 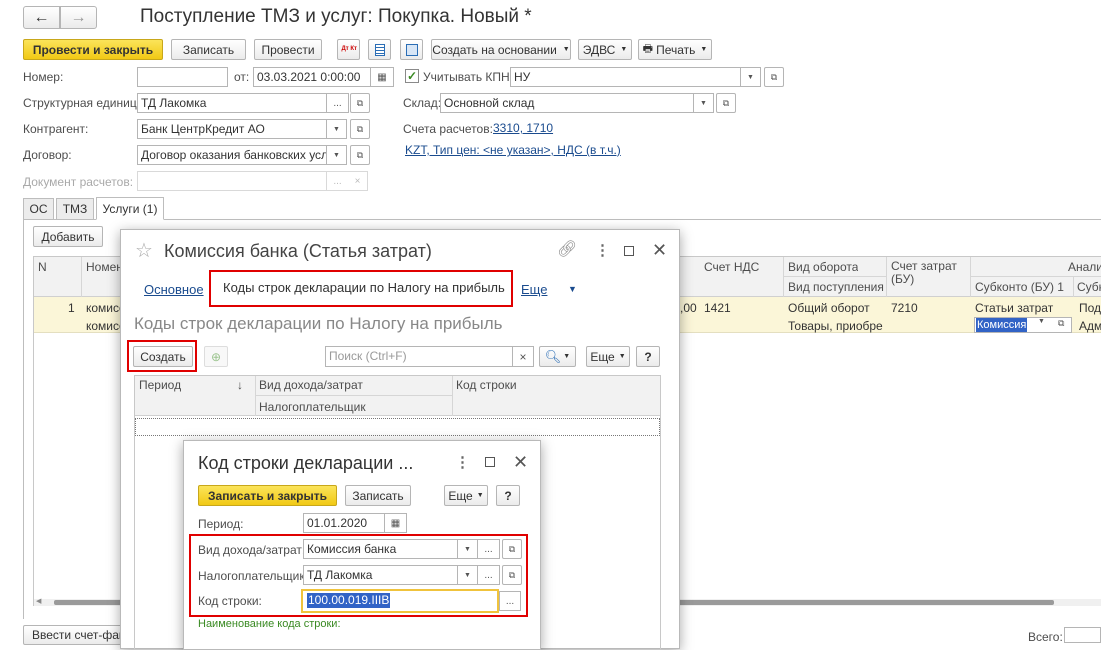 I want to click on favorite-star-icon: ☆, so click(x=144, y=250).